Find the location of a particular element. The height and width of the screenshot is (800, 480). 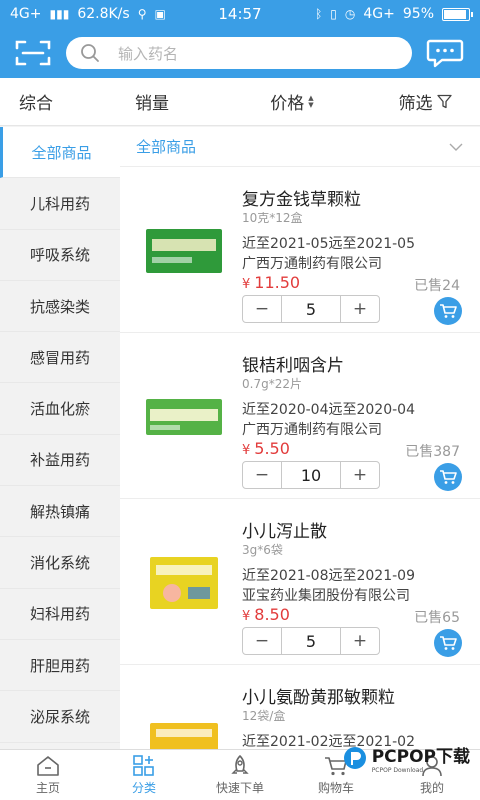

notification-icon: ▣ is located at coordinates (160, 14).